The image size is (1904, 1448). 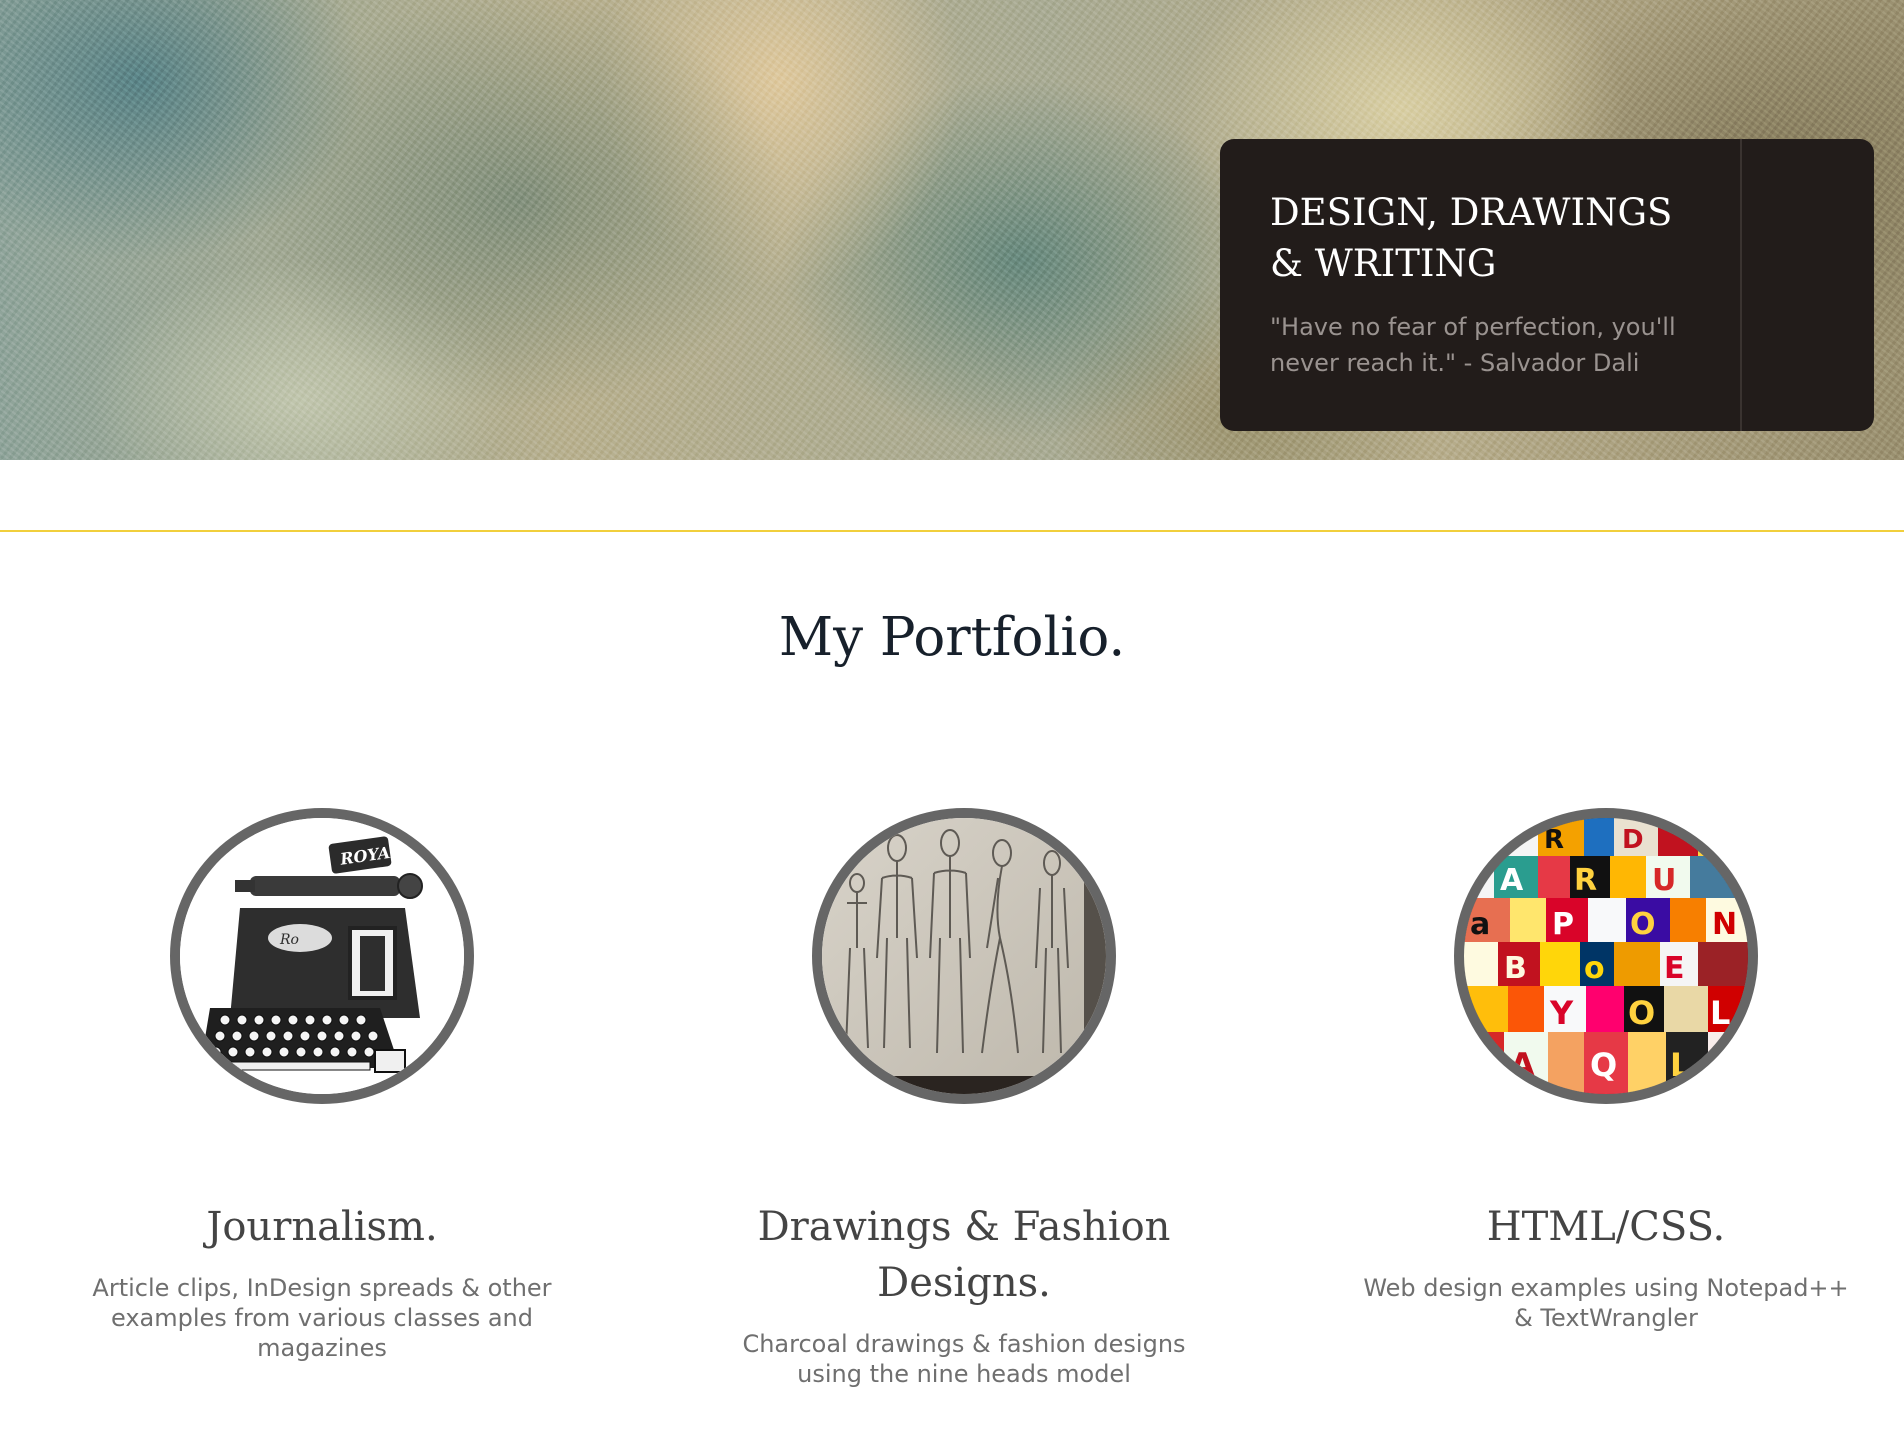 What do you see at coordinates (952, 637) in the screenshot?
I see `page-title: My Portfolio.` at bounding box center [952, 637].